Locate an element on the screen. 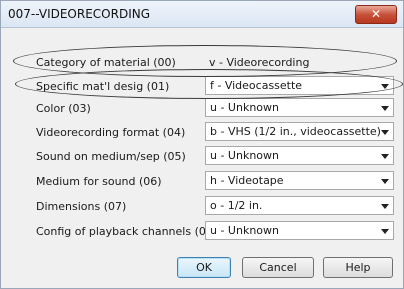 Image resolution: width=404 pixels, height=289 pixels. field-label-playback-channels: Config of playback channels (08) is located at coordinates (127, 231).